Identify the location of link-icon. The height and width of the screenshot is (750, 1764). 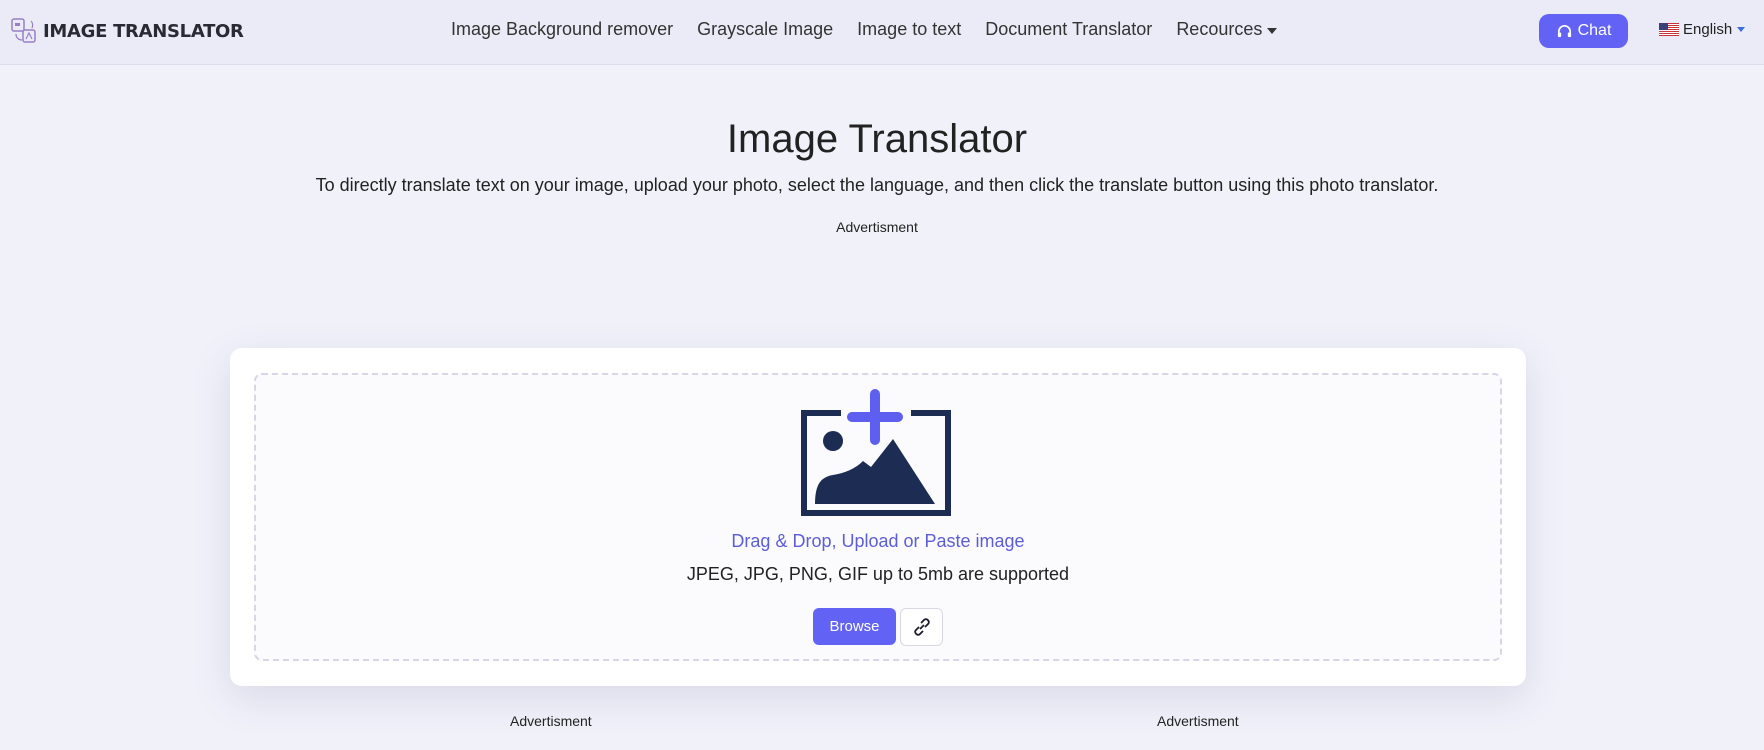
(921, 627).